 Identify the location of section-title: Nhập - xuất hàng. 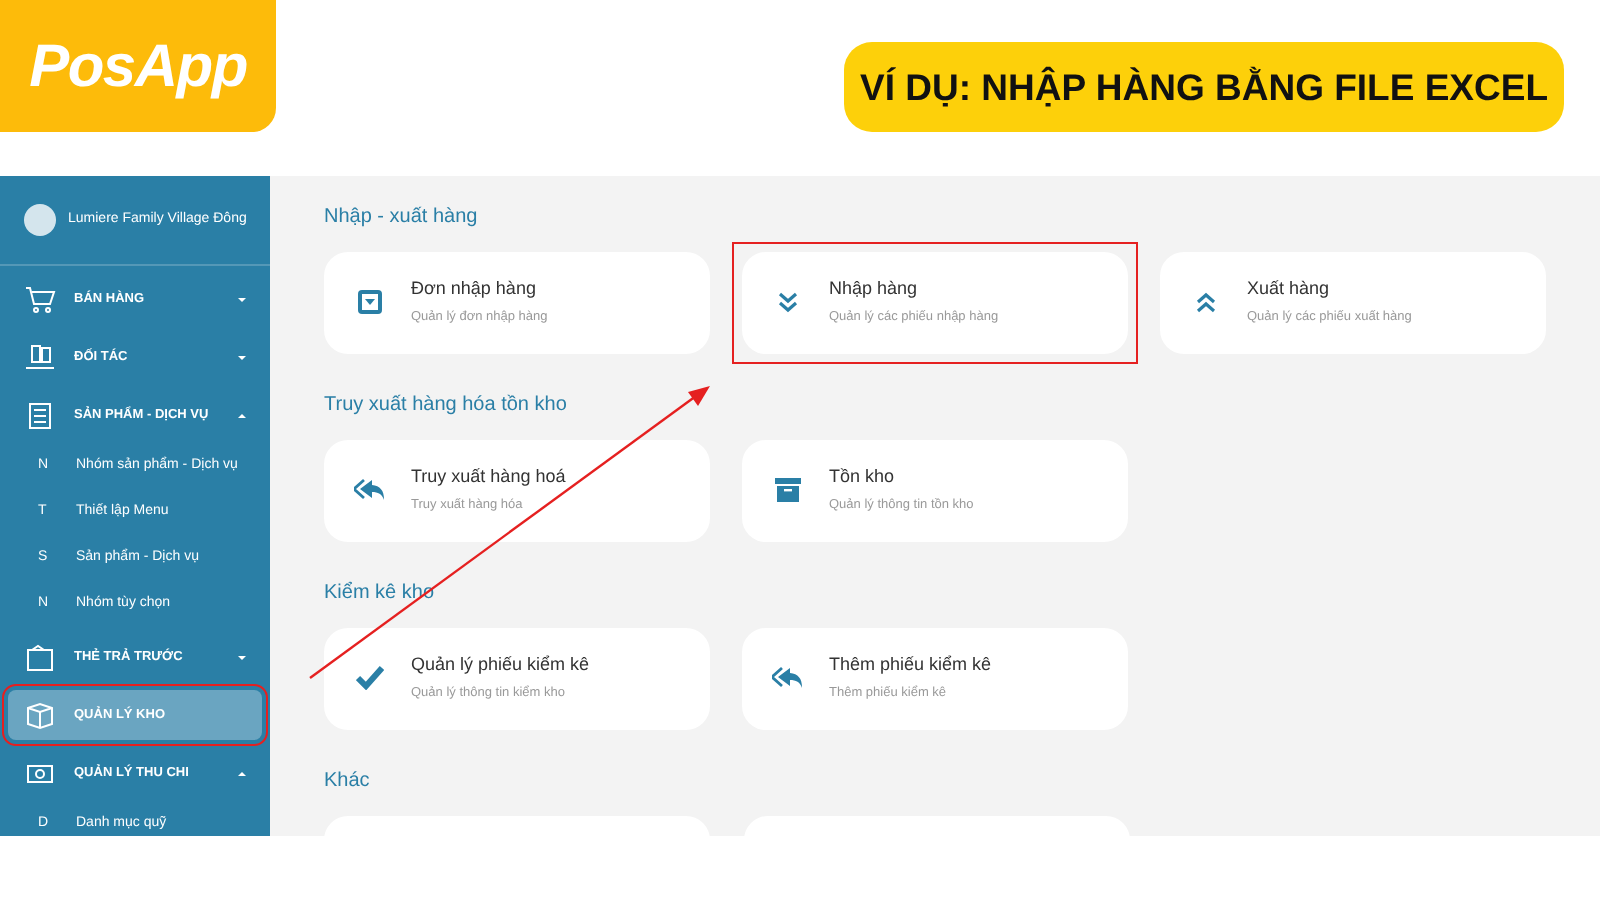
(402, 217).